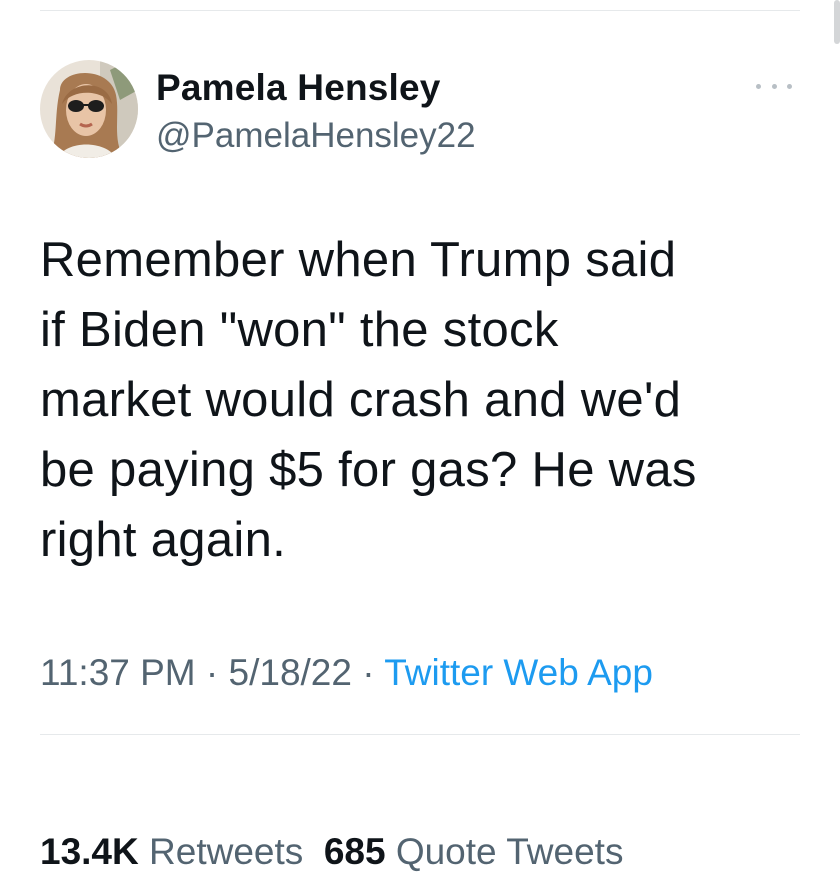 The height and width of the screenshot is (877, 840). What do you see at coordinates (316, 88) in the screenshot?
I see `author-display-name: Pamela Hensley` at bounding box center [316, 88].